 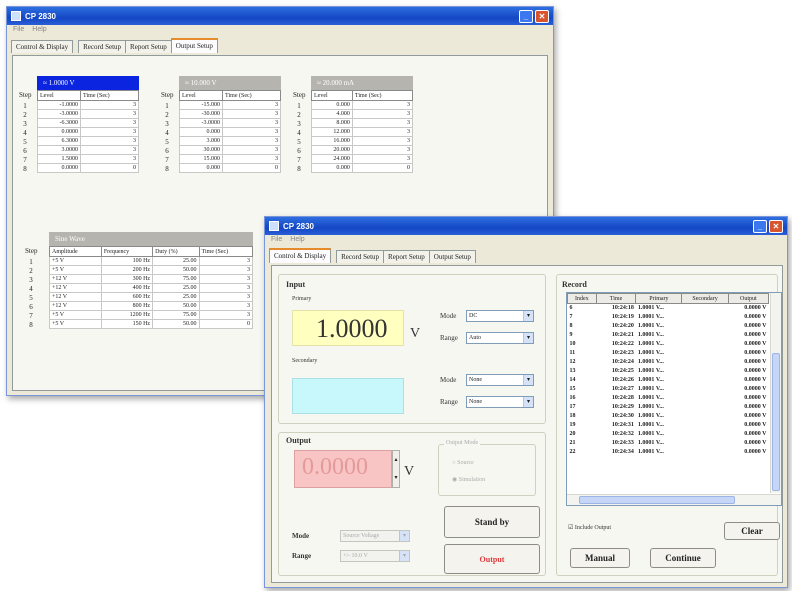 I want to click on table-row: +12 V 300 Hz 75.00 3, so click(x=151, y=279).